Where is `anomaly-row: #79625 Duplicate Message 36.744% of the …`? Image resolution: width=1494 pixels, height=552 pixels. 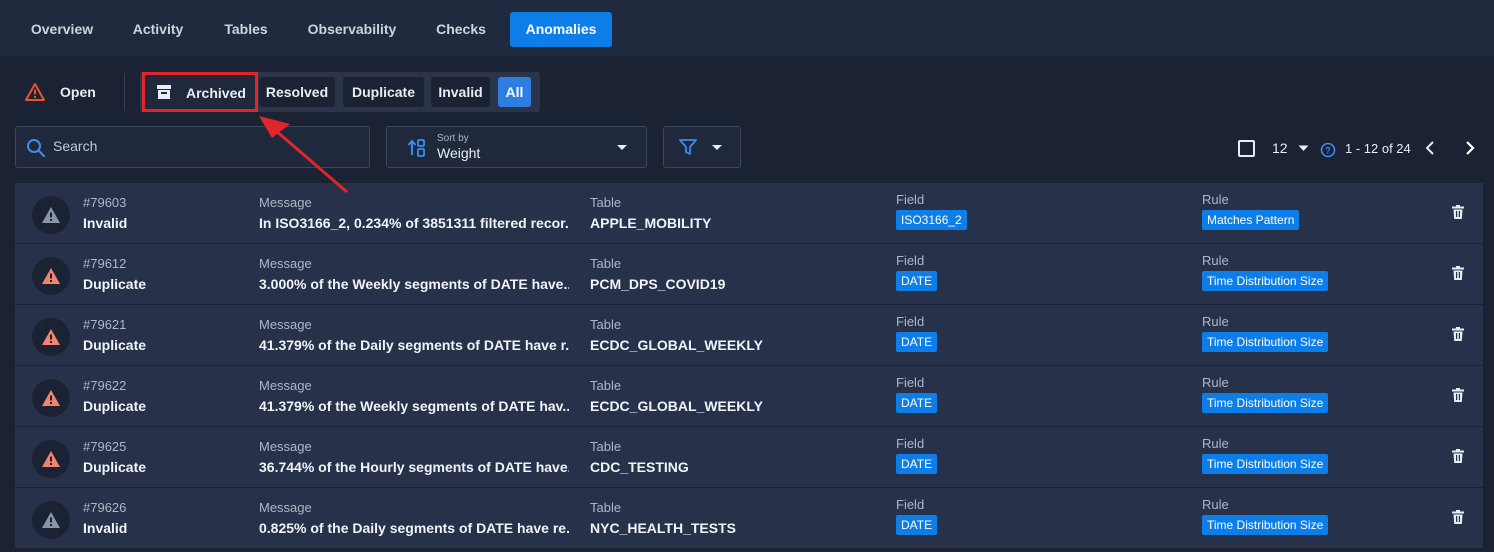 anomaly-row: #79625 Duplicate Message 36.744% of the … is located at coordinates (749, 457).